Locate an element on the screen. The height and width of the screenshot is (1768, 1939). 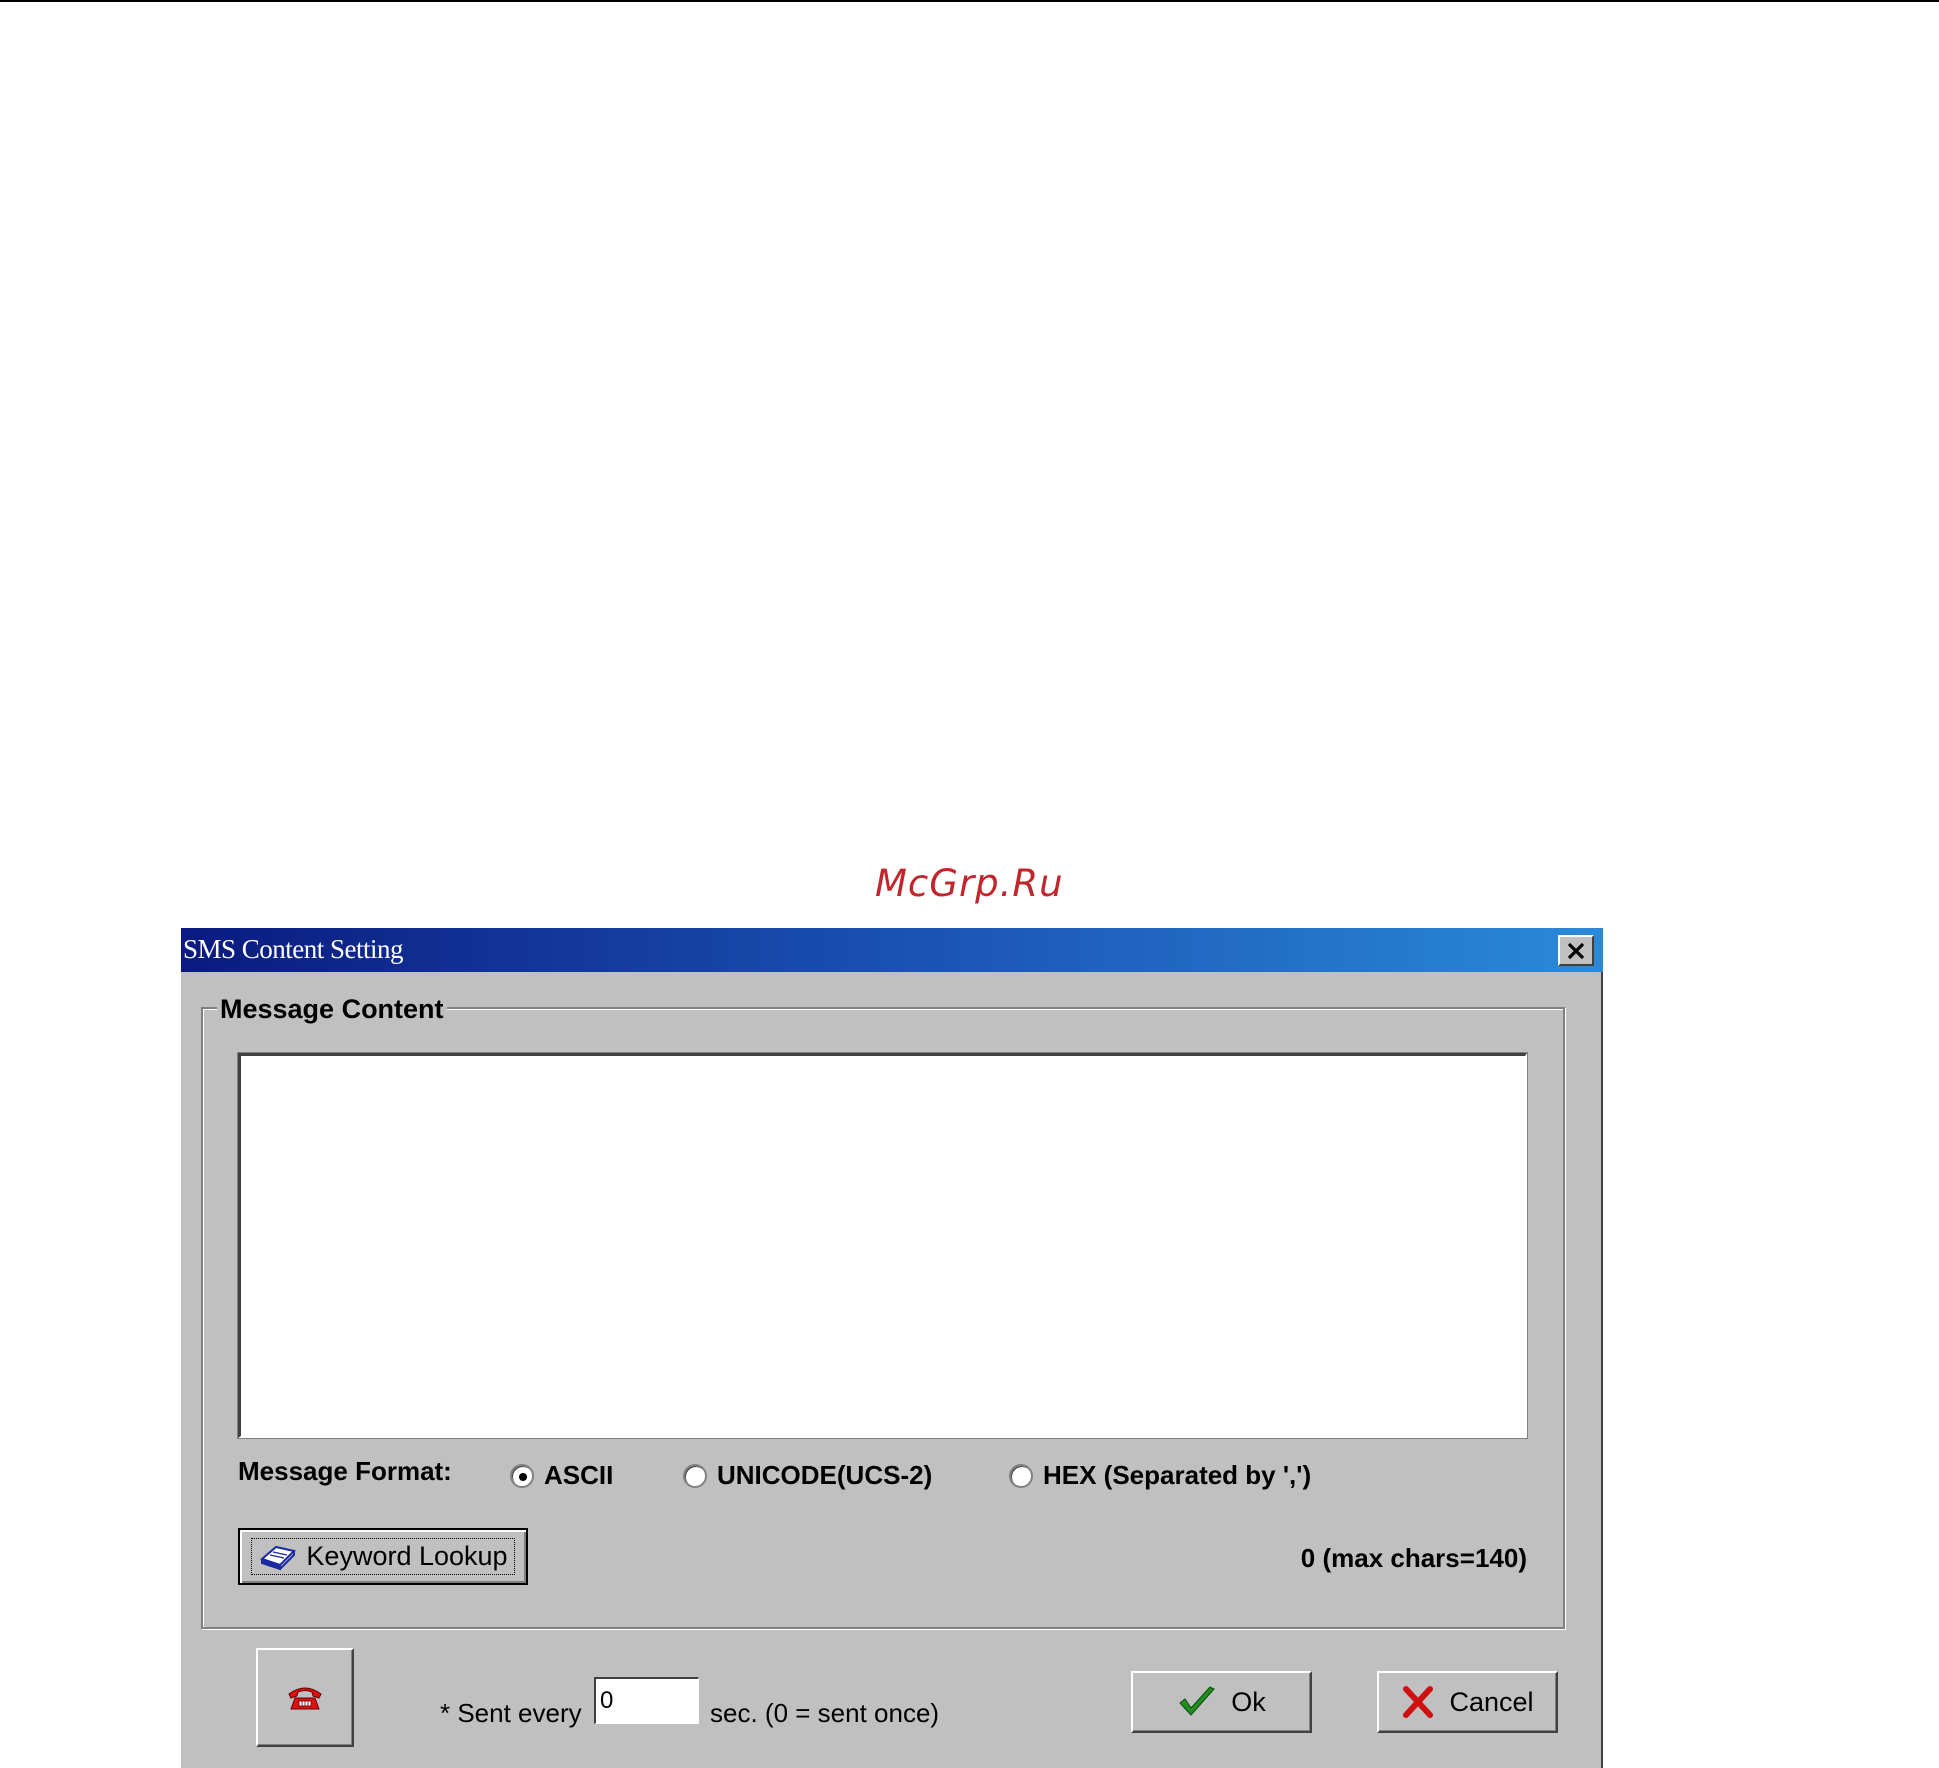
book-icon is located at coordinates (278, 1557).